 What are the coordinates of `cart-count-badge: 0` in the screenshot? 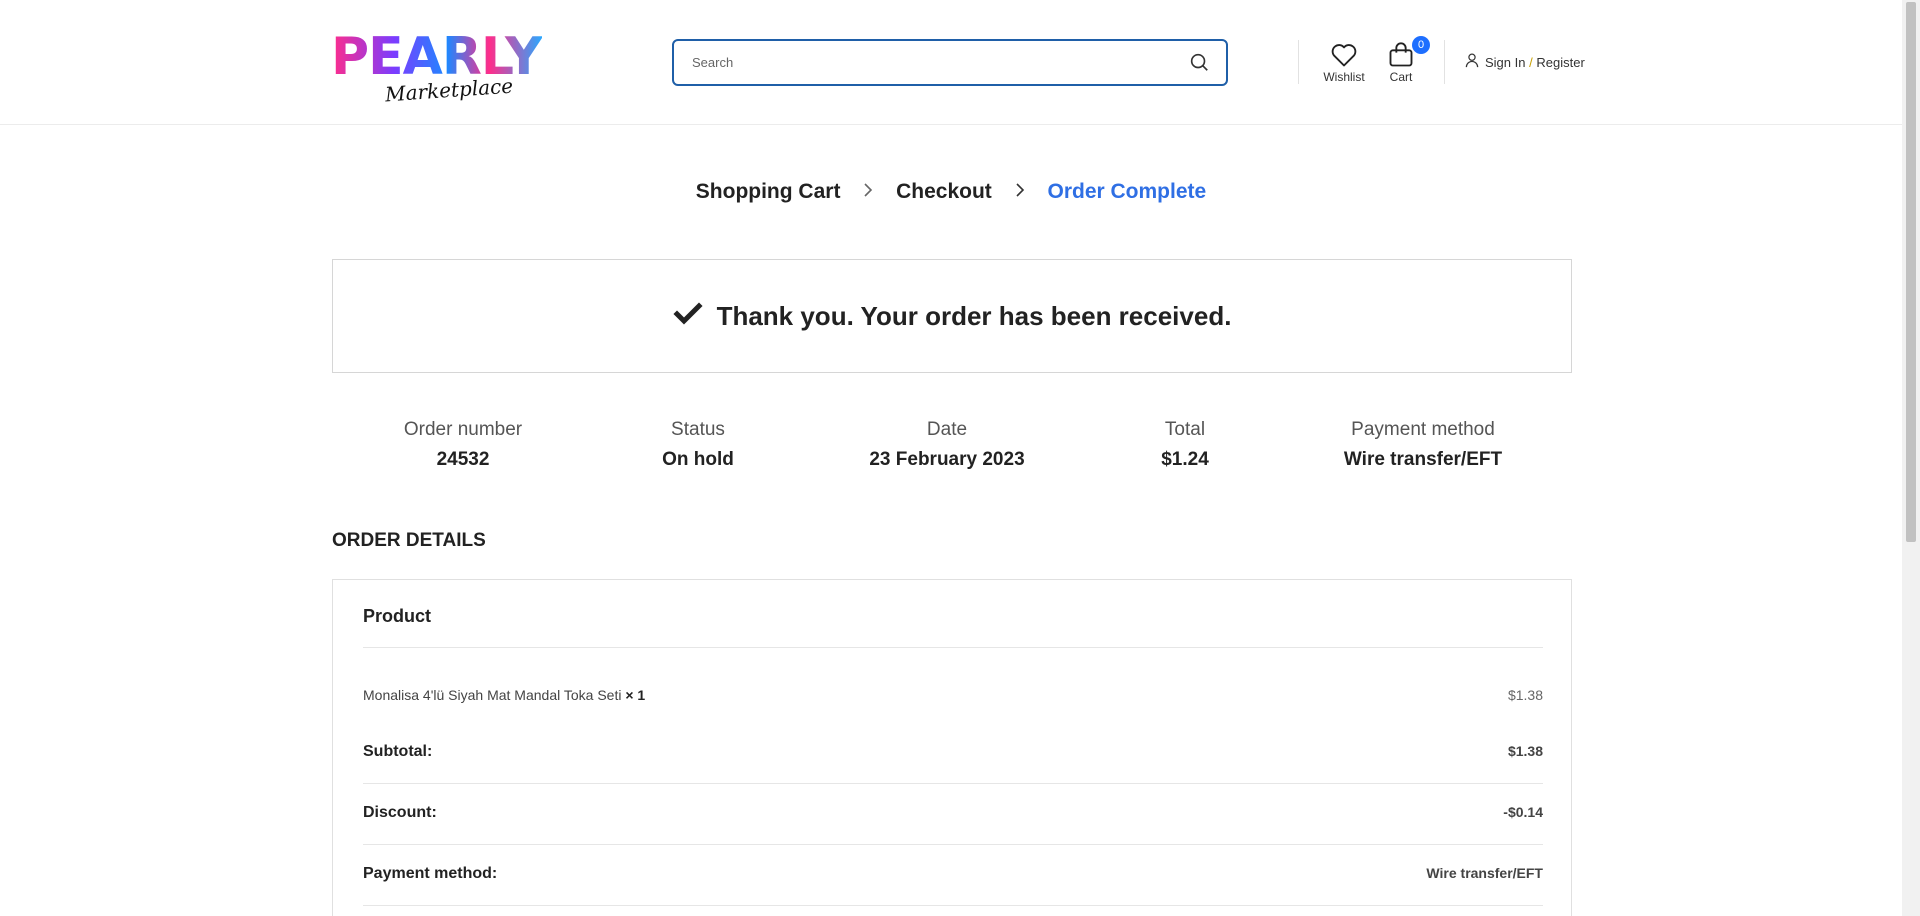 It's located at (1421, 45).